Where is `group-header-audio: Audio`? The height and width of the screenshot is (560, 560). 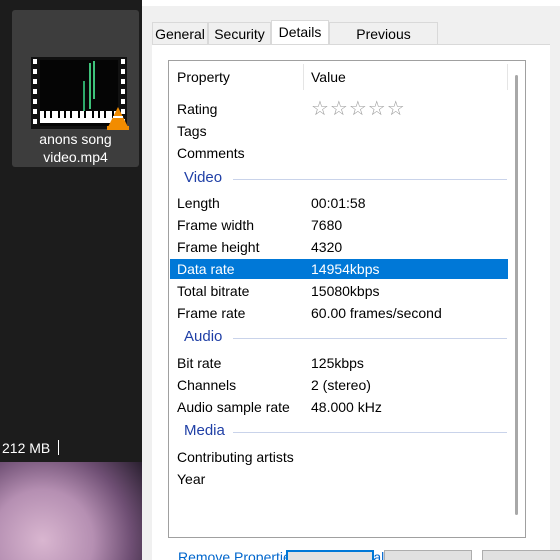
group-header-audio: Audio is located at coordinates (203, 336).